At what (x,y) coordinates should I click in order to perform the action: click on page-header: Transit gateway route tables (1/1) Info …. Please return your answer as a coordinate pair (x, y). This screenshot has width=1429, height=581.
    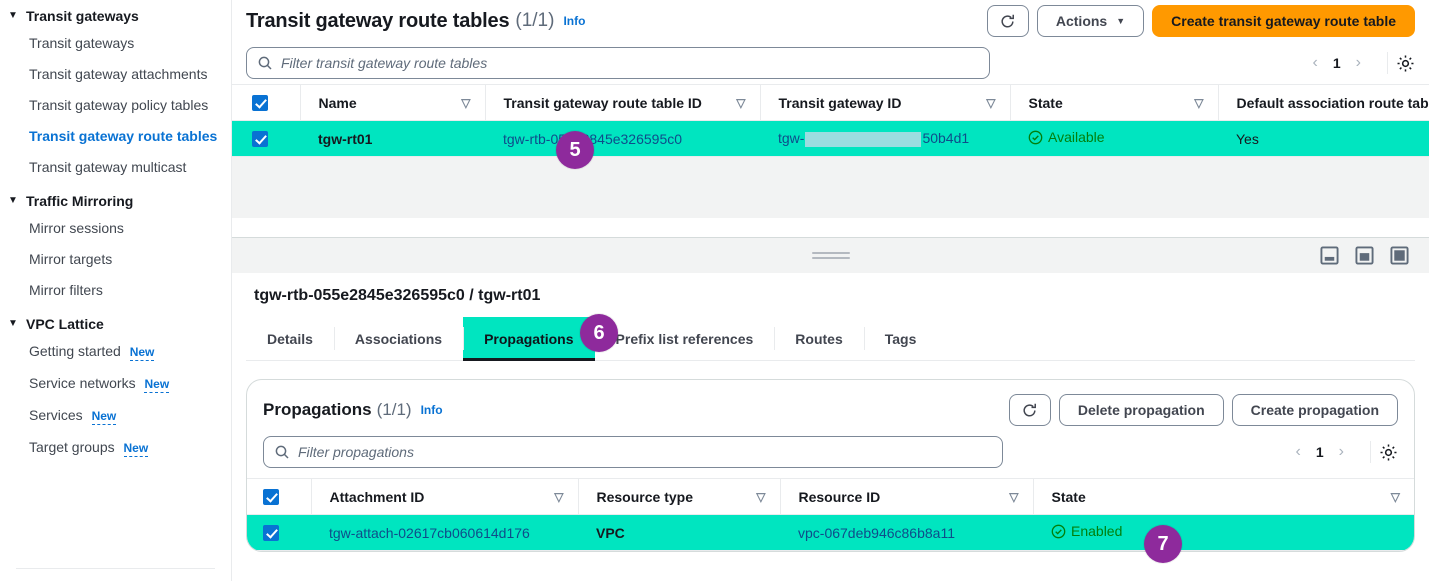
    Looking at the image, I should click on (830, 21).